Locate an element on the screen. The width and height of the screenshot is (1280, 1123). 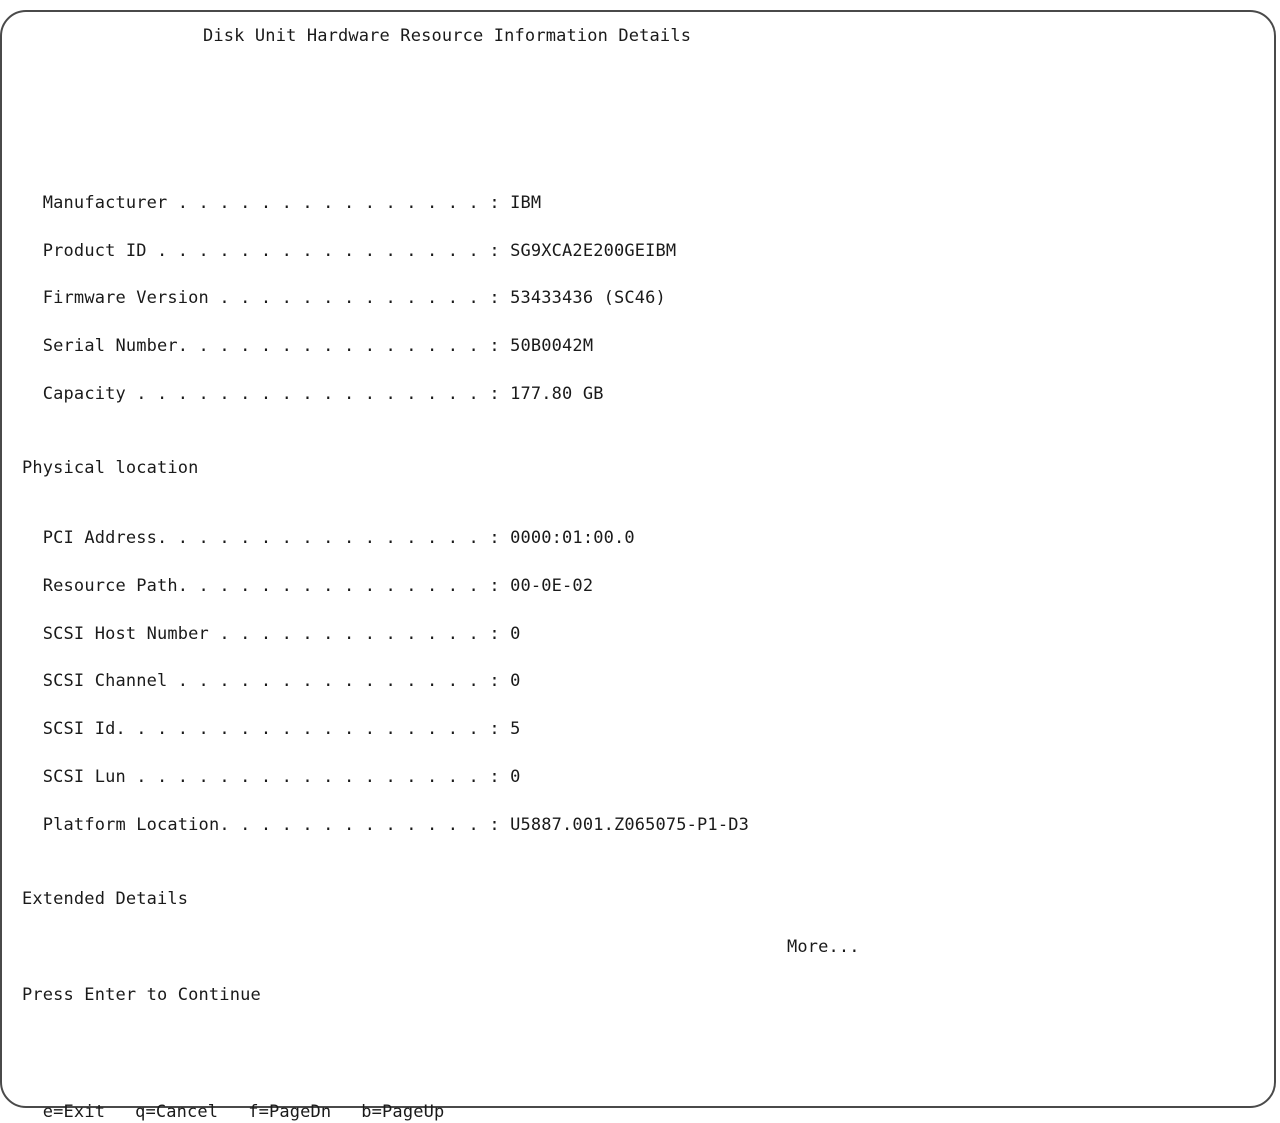
page-down-key: f=PageDn is located at coordinates (289, 1112).